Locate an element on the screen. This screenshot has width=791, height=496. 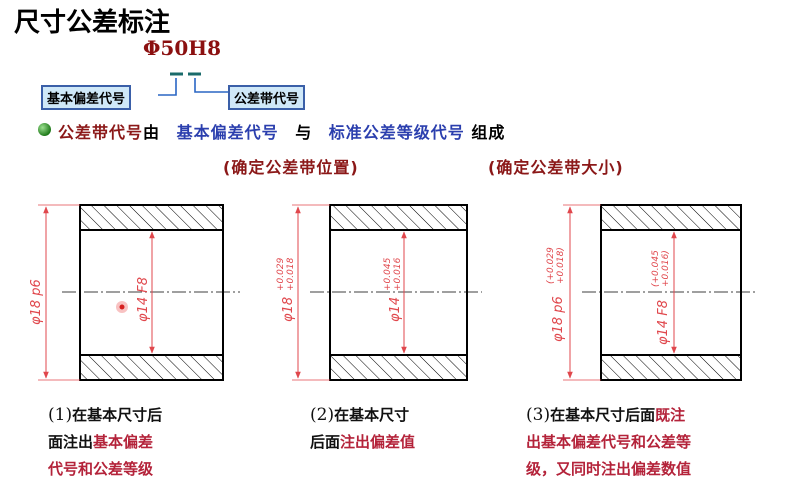
drawing2-inner-dimension-base: φ14 is located at coordinates (395, 309).